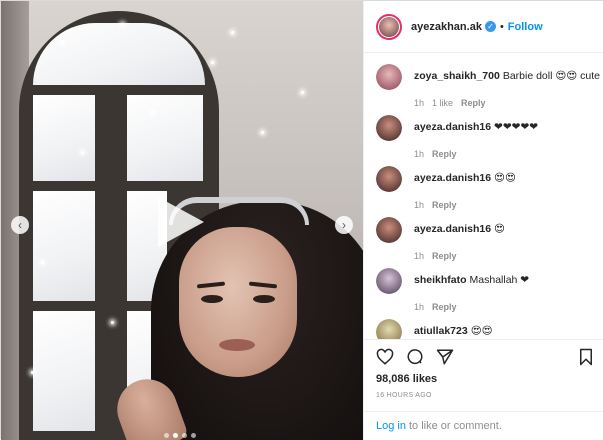 This screenshot has width=603, height=440. I want to click on post-timestamp: 16 HOURS AGO, so click(404, 395).